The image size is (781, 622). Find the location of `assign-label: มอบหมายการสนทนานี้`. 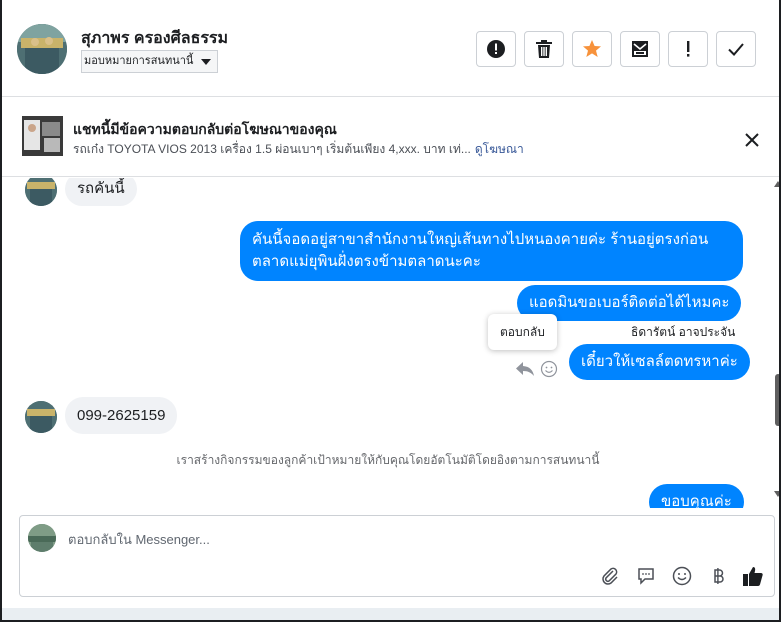

assign-label: มอบหมายการสนทนานี้ is located at coordinates (139, 61).